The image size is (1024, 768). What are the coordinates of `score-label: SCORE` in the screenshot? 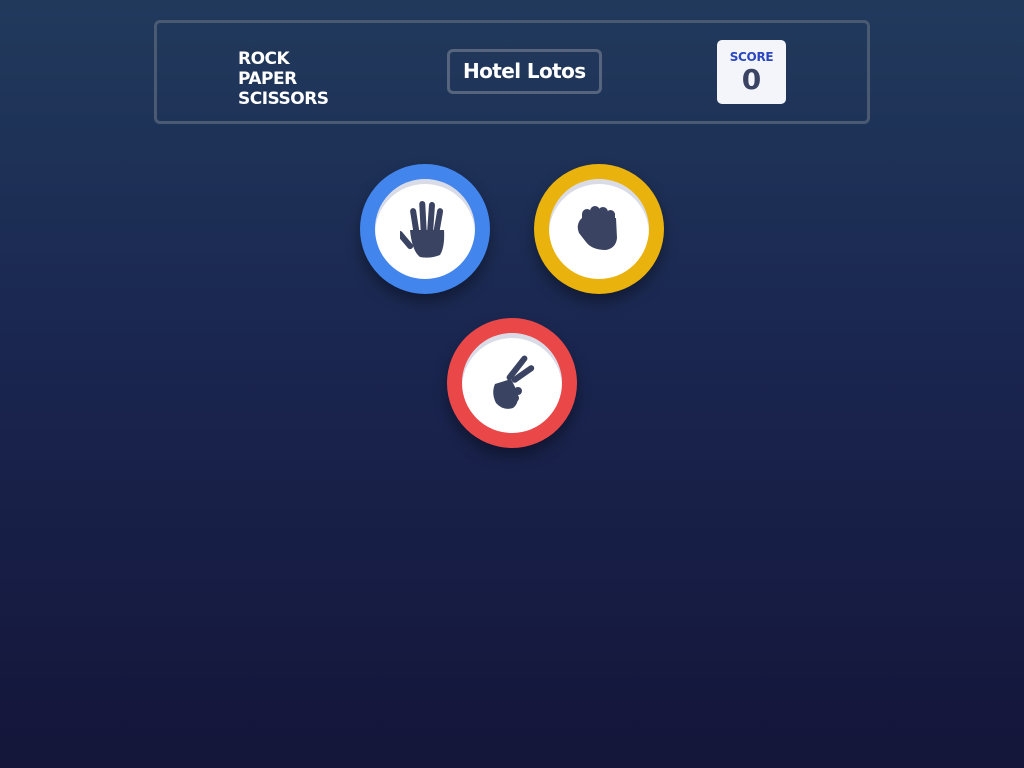 It's located at (751, 57).